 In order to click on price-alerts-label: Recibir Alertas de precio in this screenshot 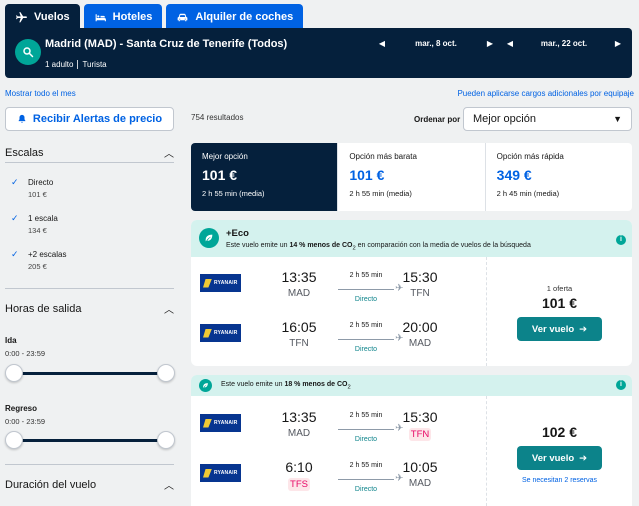, I will do `click(97, 119)`.